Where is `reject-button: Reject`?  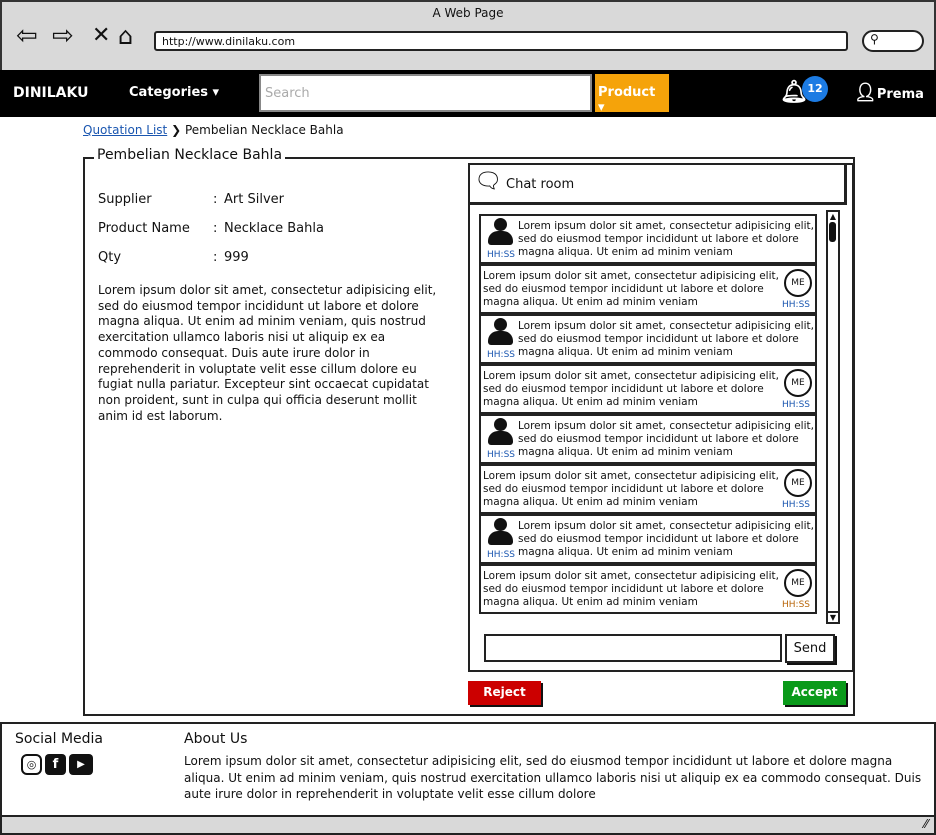 reject-button: Reject is located at coordinates (504, 693).